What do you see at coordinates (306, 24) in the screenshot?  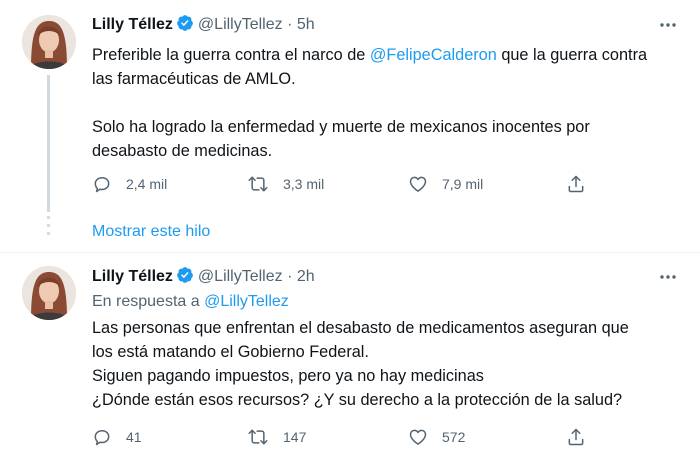 I see `tweet-time: 5h` at bounding box center [306, 24].